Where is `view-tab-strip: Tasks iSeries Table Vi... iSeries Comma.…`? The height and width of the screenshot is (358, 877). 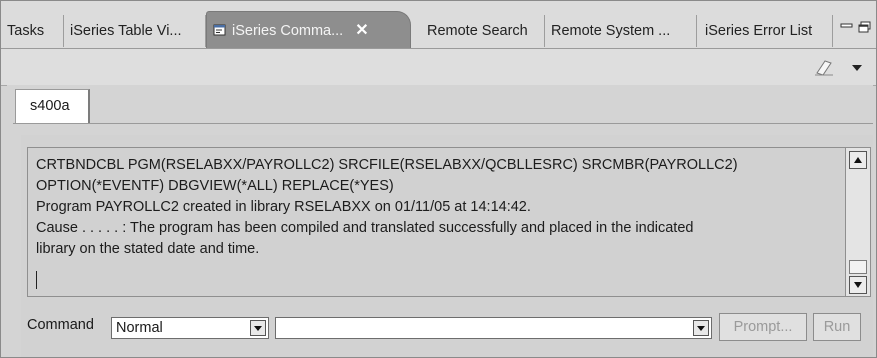
view-tab-strip: Tasks iSeries Table Vi... iSeries Comma.… is located at coordinates (438, 25).